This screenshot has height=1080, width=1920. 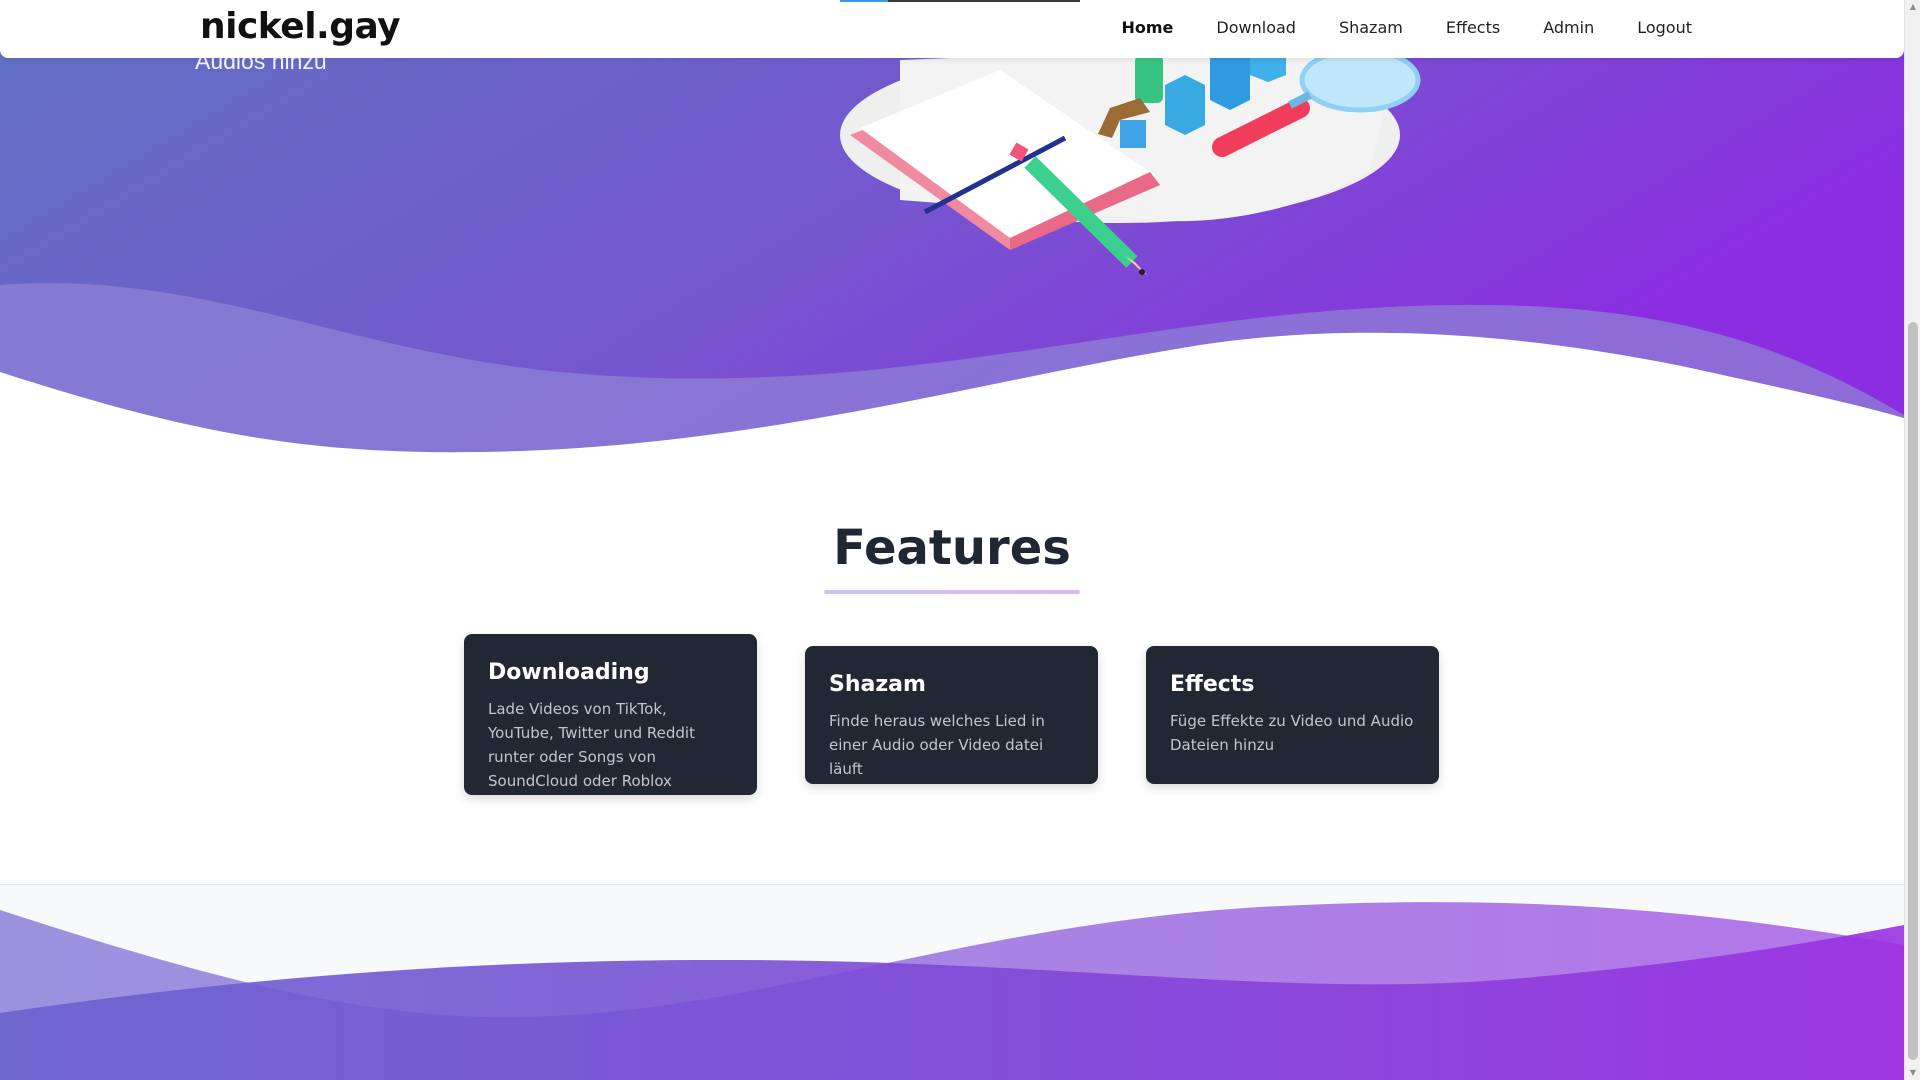 I want to click on nav-link-effects: Effects, so click(x=1473, y=27).